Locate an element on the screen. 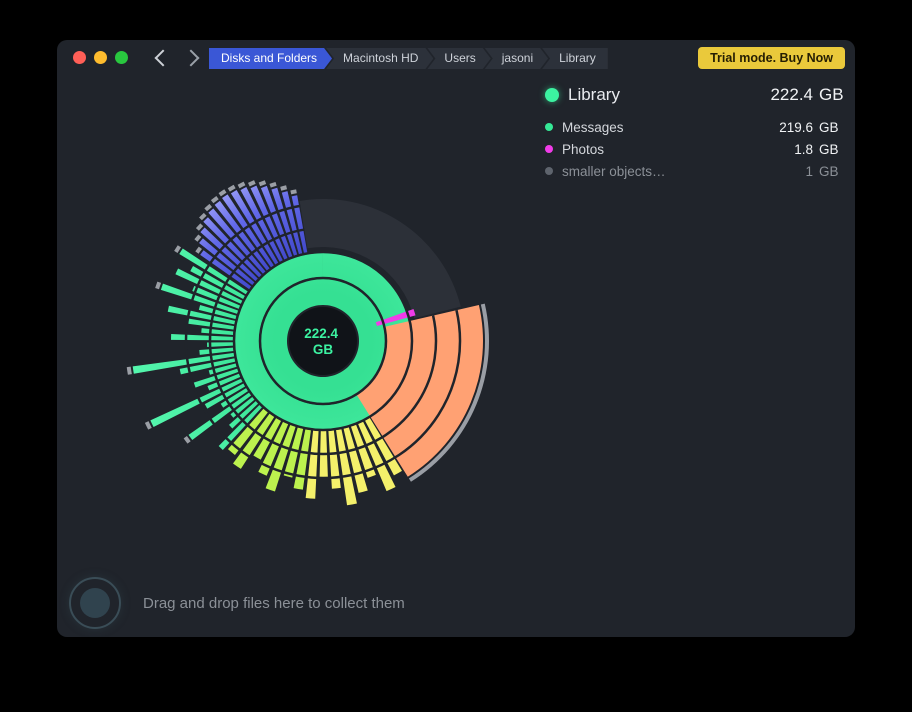 The image size is (912, 712). collector-icon is located at coordinates (95, 603).